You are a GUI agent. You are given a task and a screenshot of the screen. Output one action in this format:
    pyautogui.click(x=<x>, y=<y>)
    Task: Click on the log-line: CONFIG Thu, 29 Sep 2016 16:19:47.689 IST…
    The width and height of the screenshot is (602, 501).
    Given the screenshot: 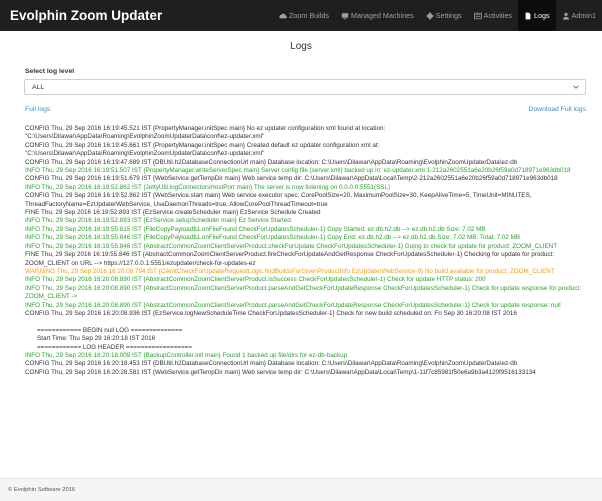 What is the action you would take?
    pyautogui.click(x=271, y=162)
    